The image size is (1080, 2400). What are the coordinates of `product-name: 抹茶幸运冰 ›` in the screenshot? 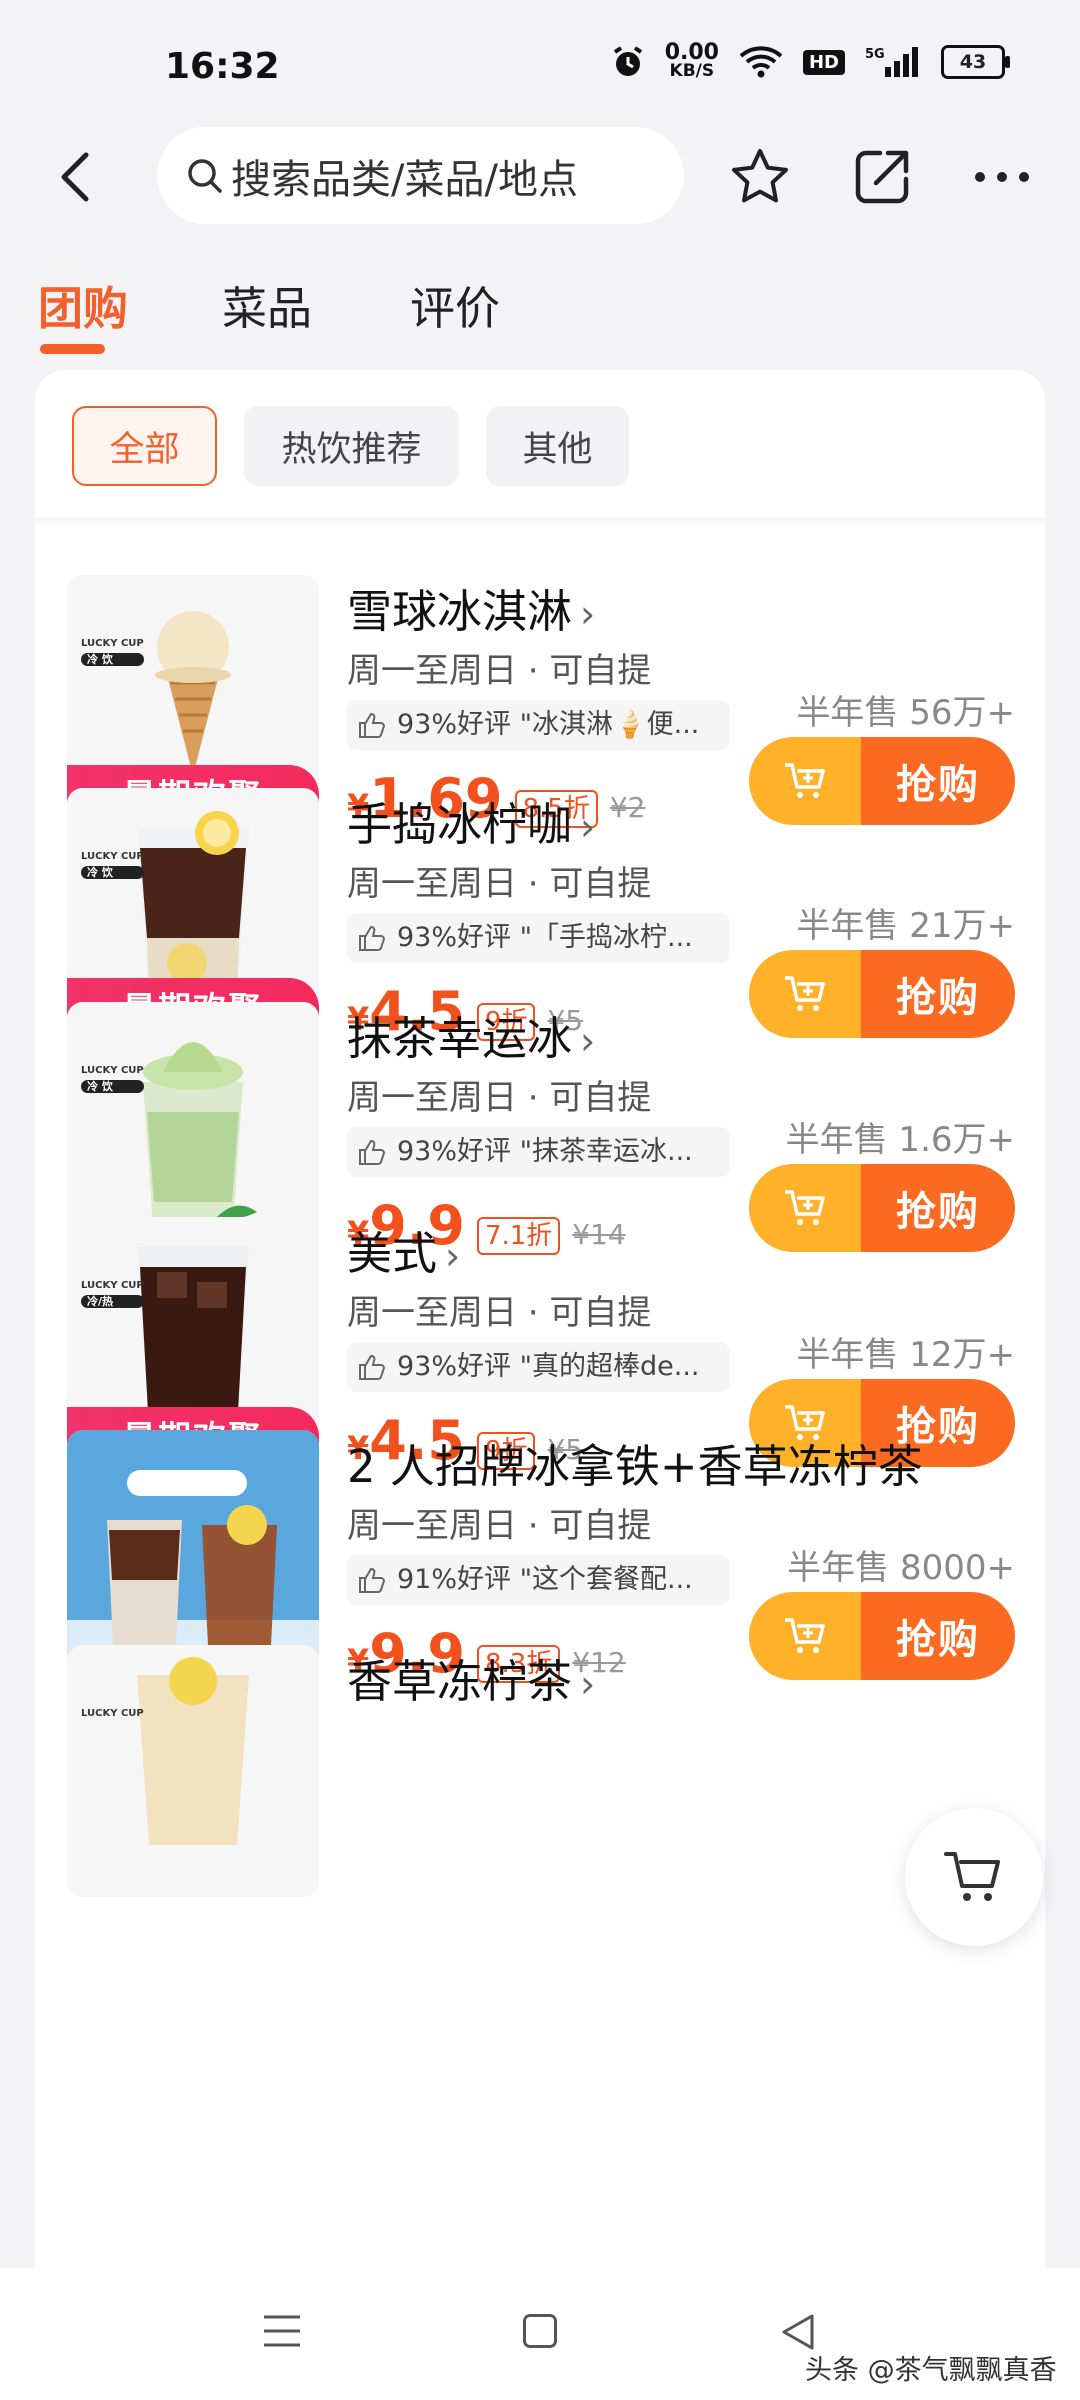 It's located at (471, 1038).